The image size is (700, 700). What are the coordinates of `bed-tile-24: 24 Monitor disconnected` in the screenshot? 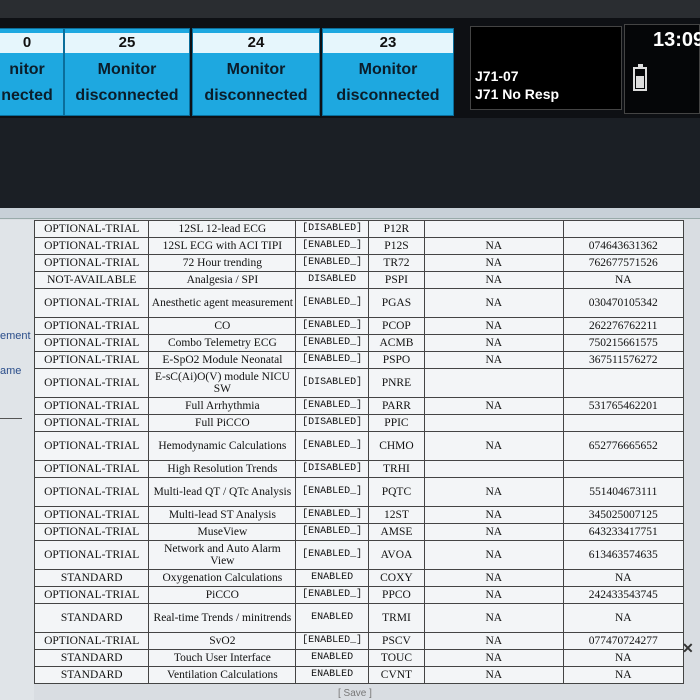 It's located at (256, 72).